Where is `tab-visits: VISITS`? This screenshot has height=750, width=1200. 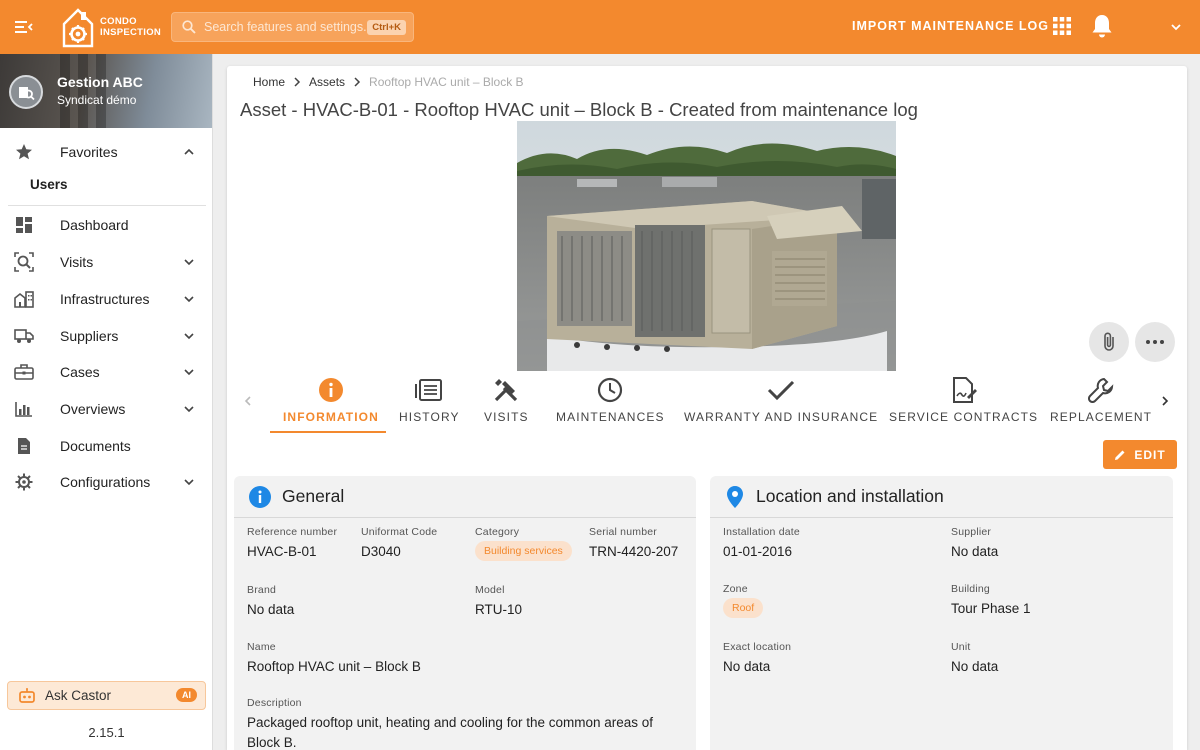 tab-visits: VISITS is located at coordinates (506, 405).